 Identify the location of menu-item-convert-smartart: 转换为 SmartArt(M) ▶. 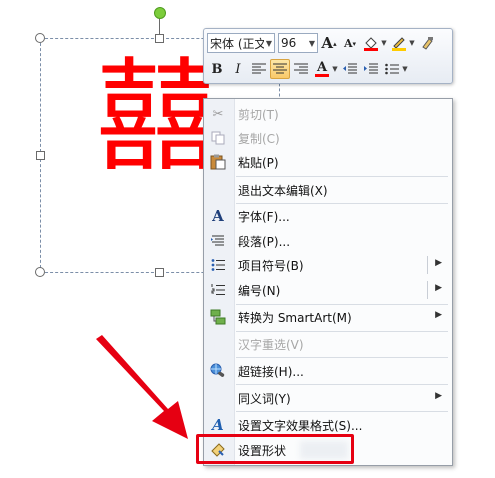
(327, 317).